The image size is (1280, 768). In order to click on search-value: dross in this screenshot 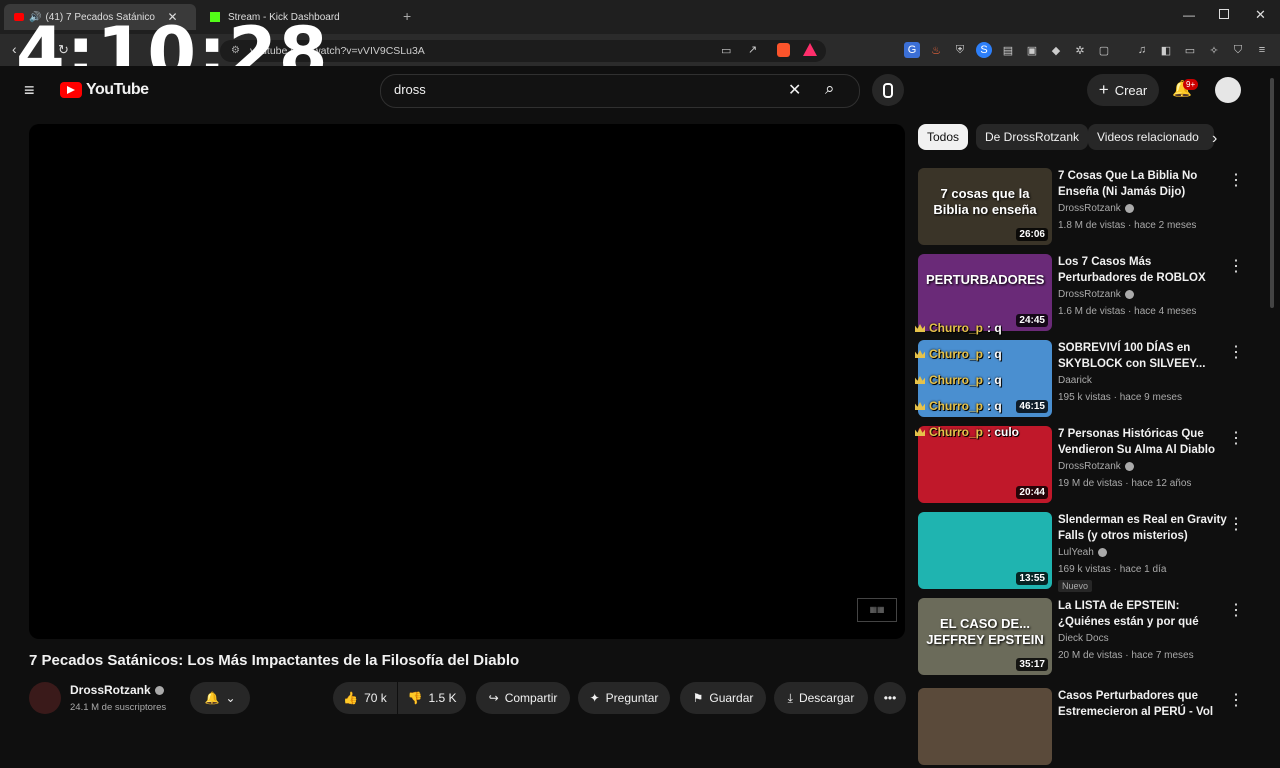, I will do `click(410, 89)`.